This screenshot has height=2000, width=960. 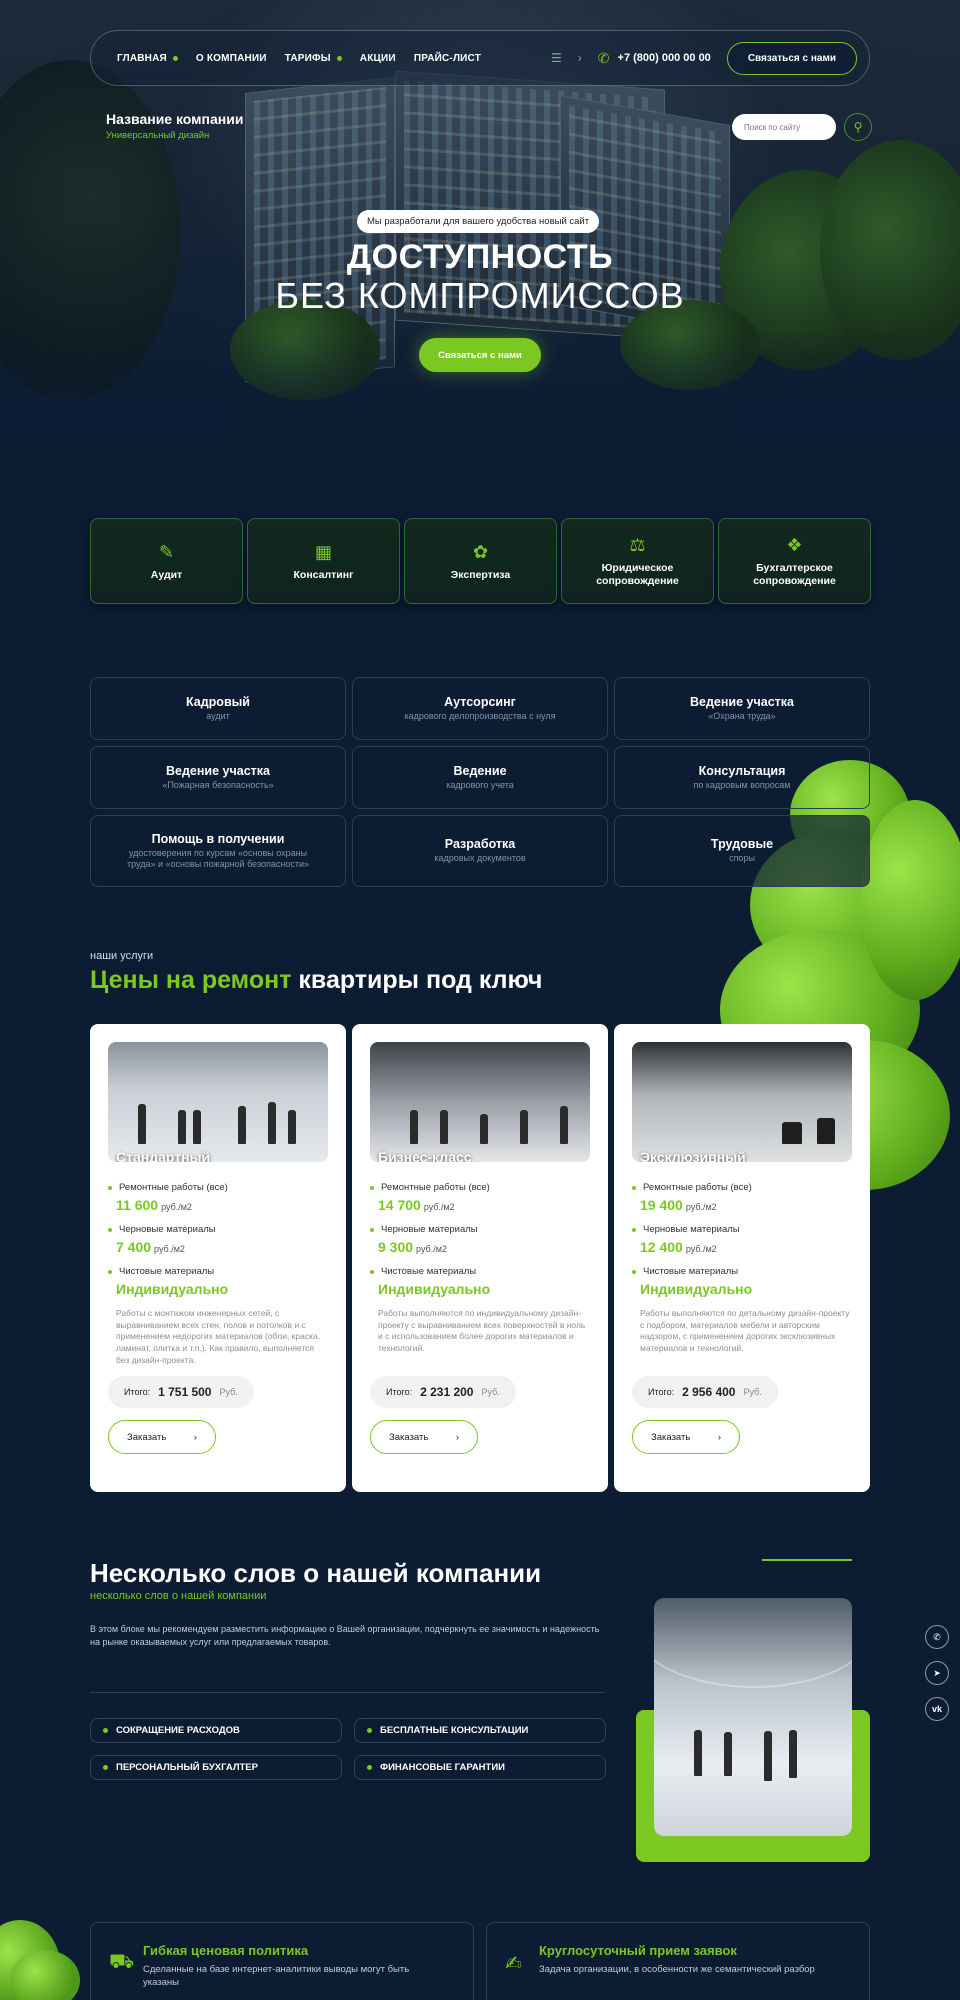 What do you see at coordinates (937, 1637) in the screenshot?
I see `whatsapp-icon: ✆` at bounding box center [937, 1637].